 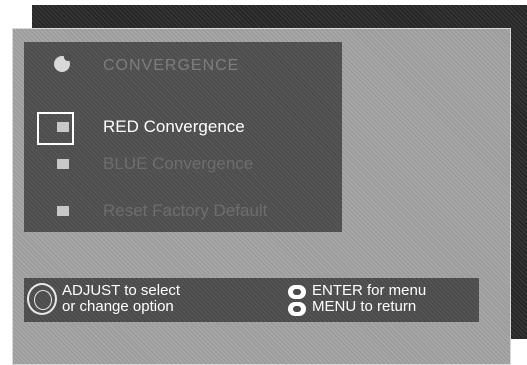 I want to click on menu-item-red-convergence: RED Convergence, so click(x=183, y=128).